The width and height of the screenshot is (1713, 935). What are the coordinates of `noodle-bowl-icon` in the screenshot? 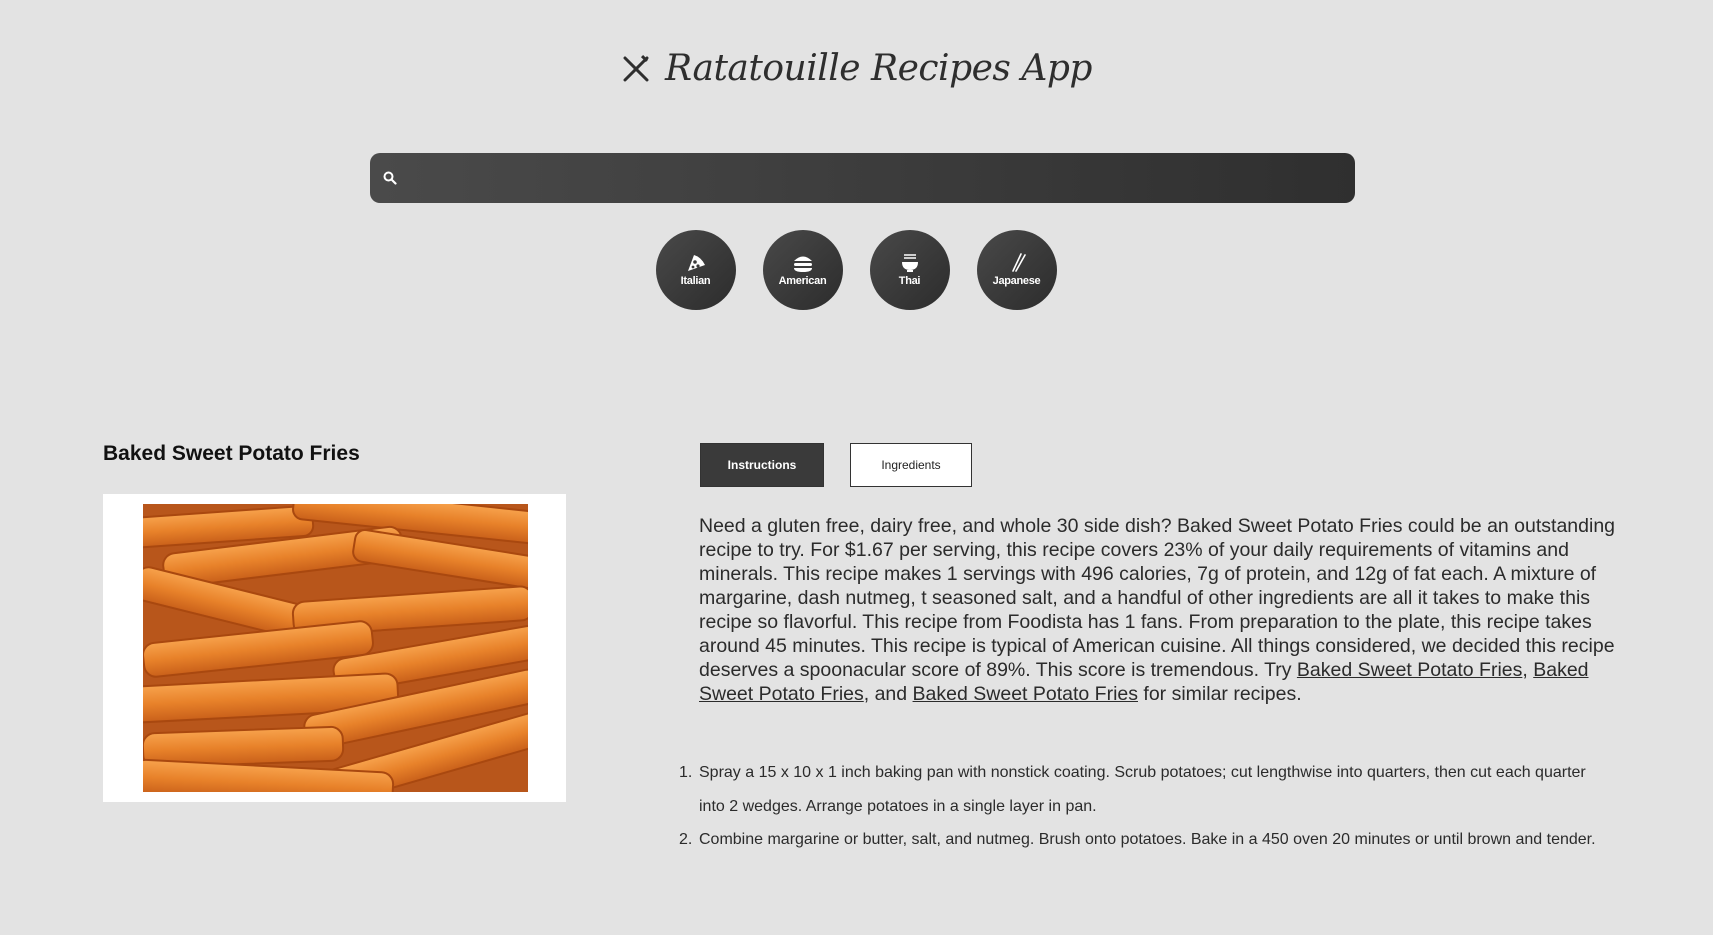 It's located at (909, 263).